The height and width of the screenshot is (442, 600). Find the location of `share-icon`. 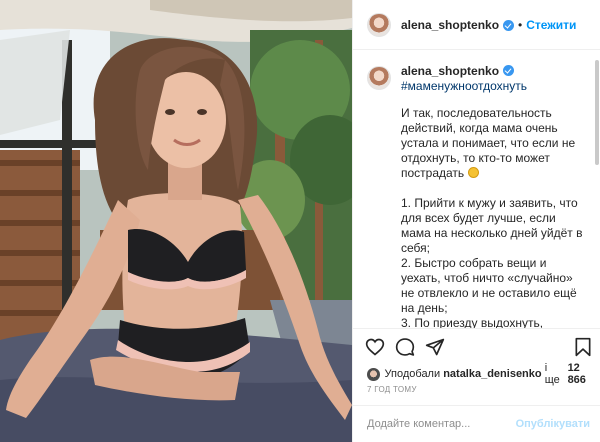

share-icon is located at coordinates (435, 347).